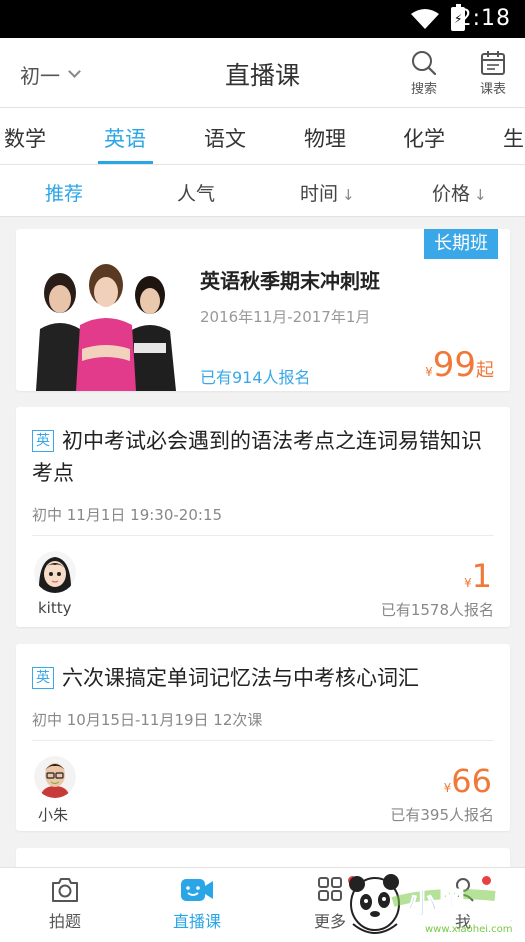 This screenshot has height=942, width=525. Describe the element at coordinates (64, 192) in the screenshot. I see `sort-recommend: 推荐` at that location.